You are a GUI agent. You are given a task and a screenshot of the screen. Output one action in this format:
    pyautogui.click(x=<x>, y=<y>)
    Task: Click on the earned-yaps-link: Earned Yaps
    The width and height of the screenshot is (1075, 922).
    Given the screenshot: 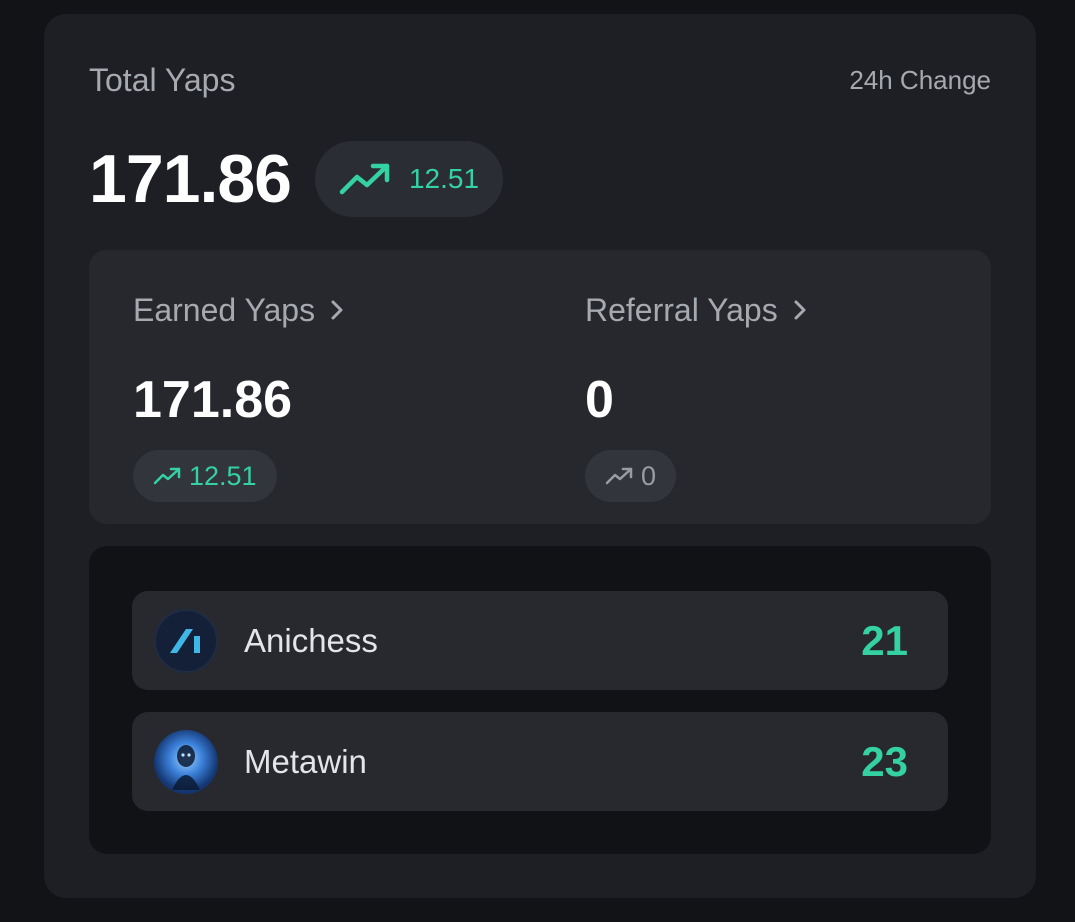 What is the action you would take?
    pyautogui.click(x=239, y=310)
    